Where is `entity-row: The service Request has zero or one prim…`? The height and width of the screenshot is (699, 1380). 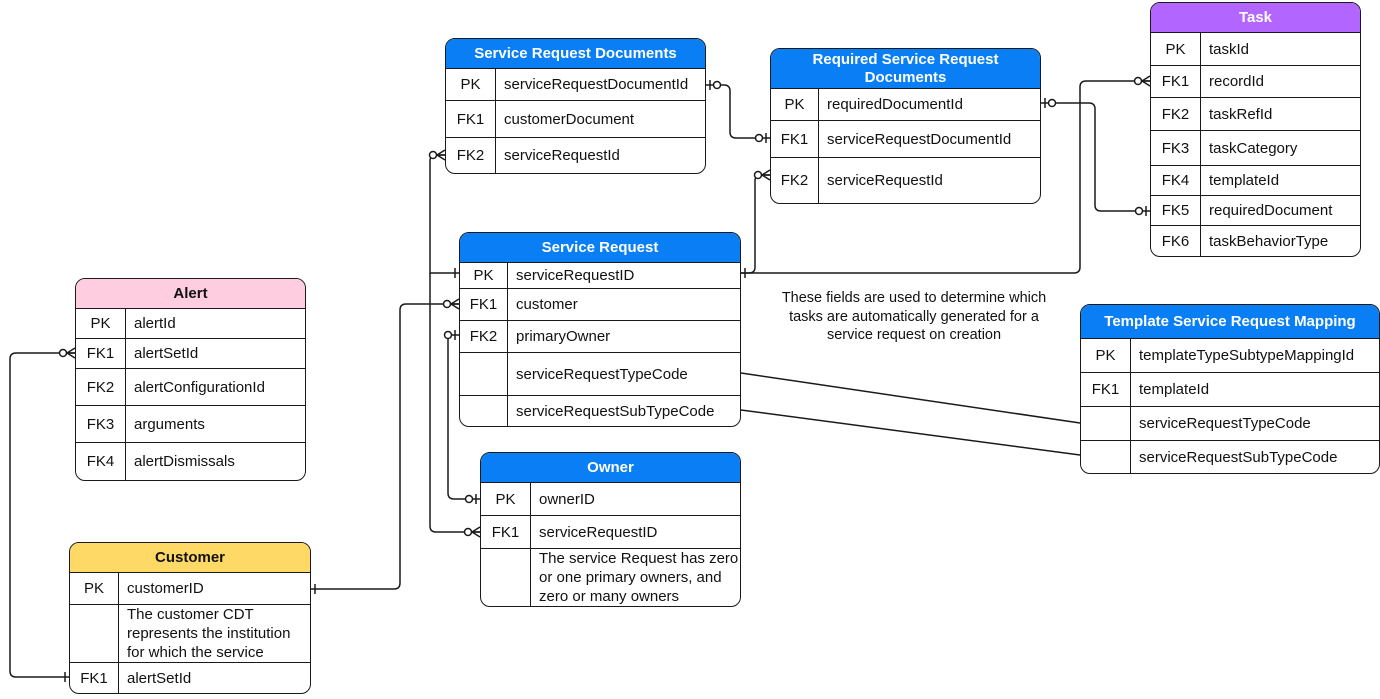
entity-row: The service Request has zero or one prim… is located at coordinates (610, 577).